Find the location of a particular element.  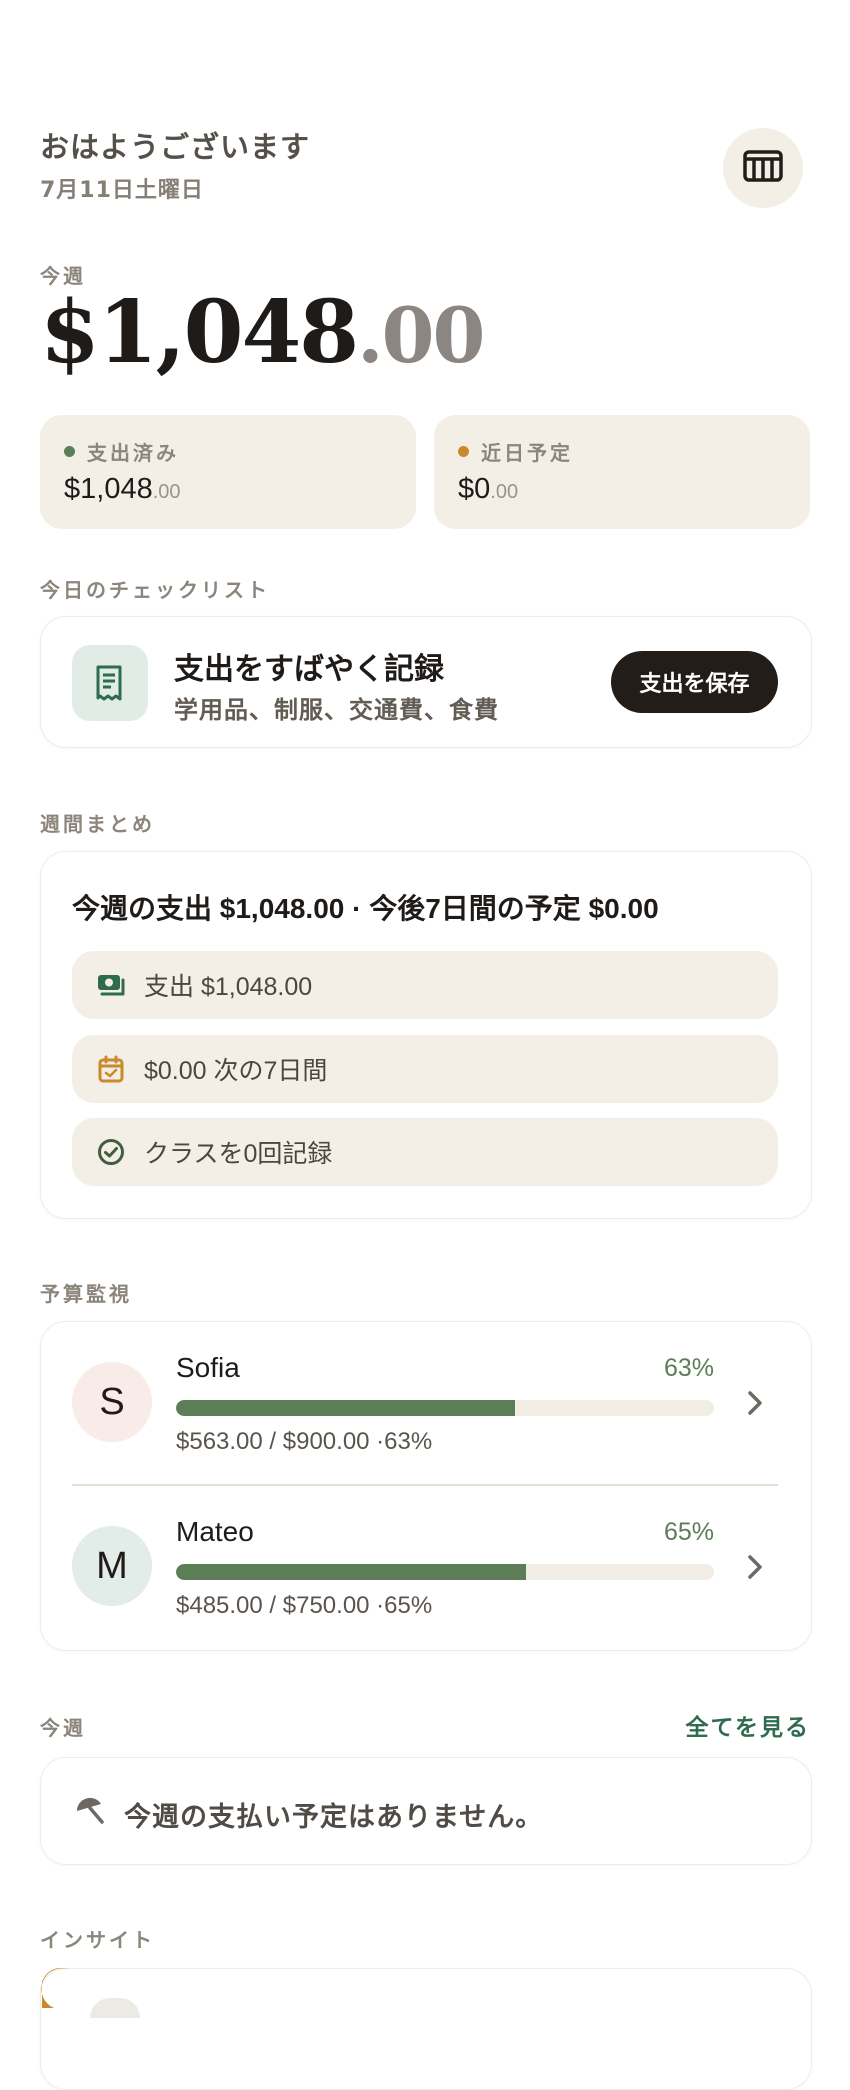

spent-dot is located at coordinates (69, 451).